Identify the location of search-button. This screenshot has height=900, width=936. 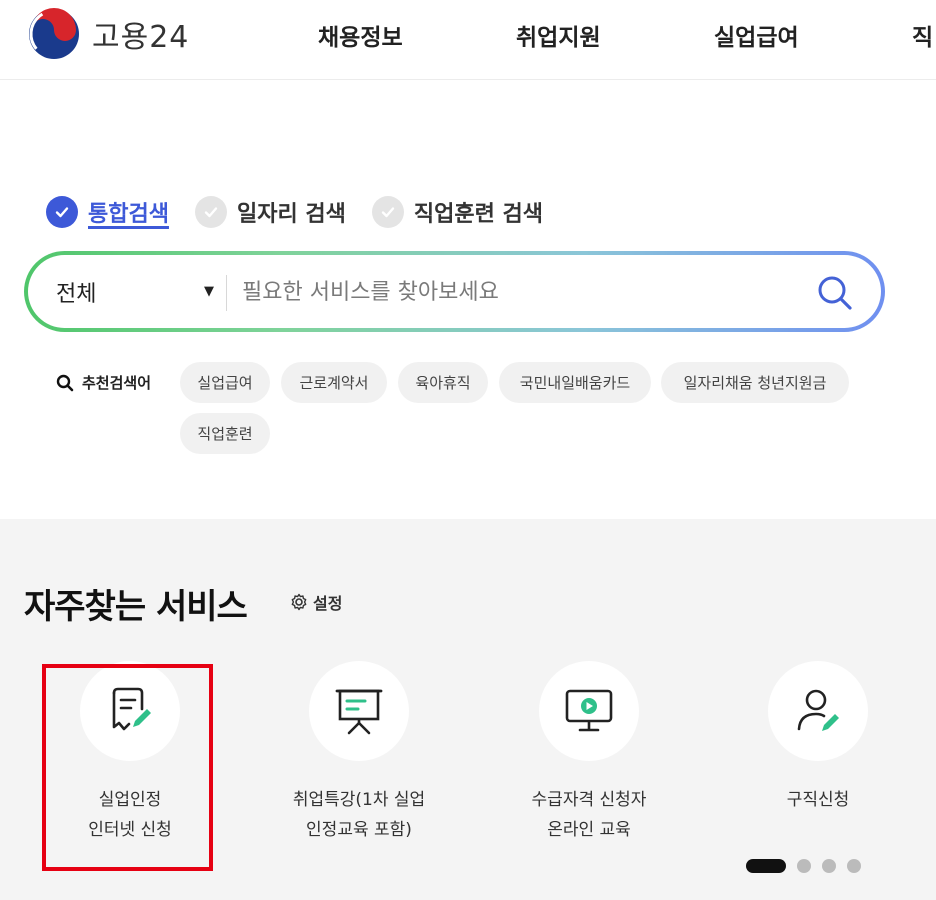
(835, 293).